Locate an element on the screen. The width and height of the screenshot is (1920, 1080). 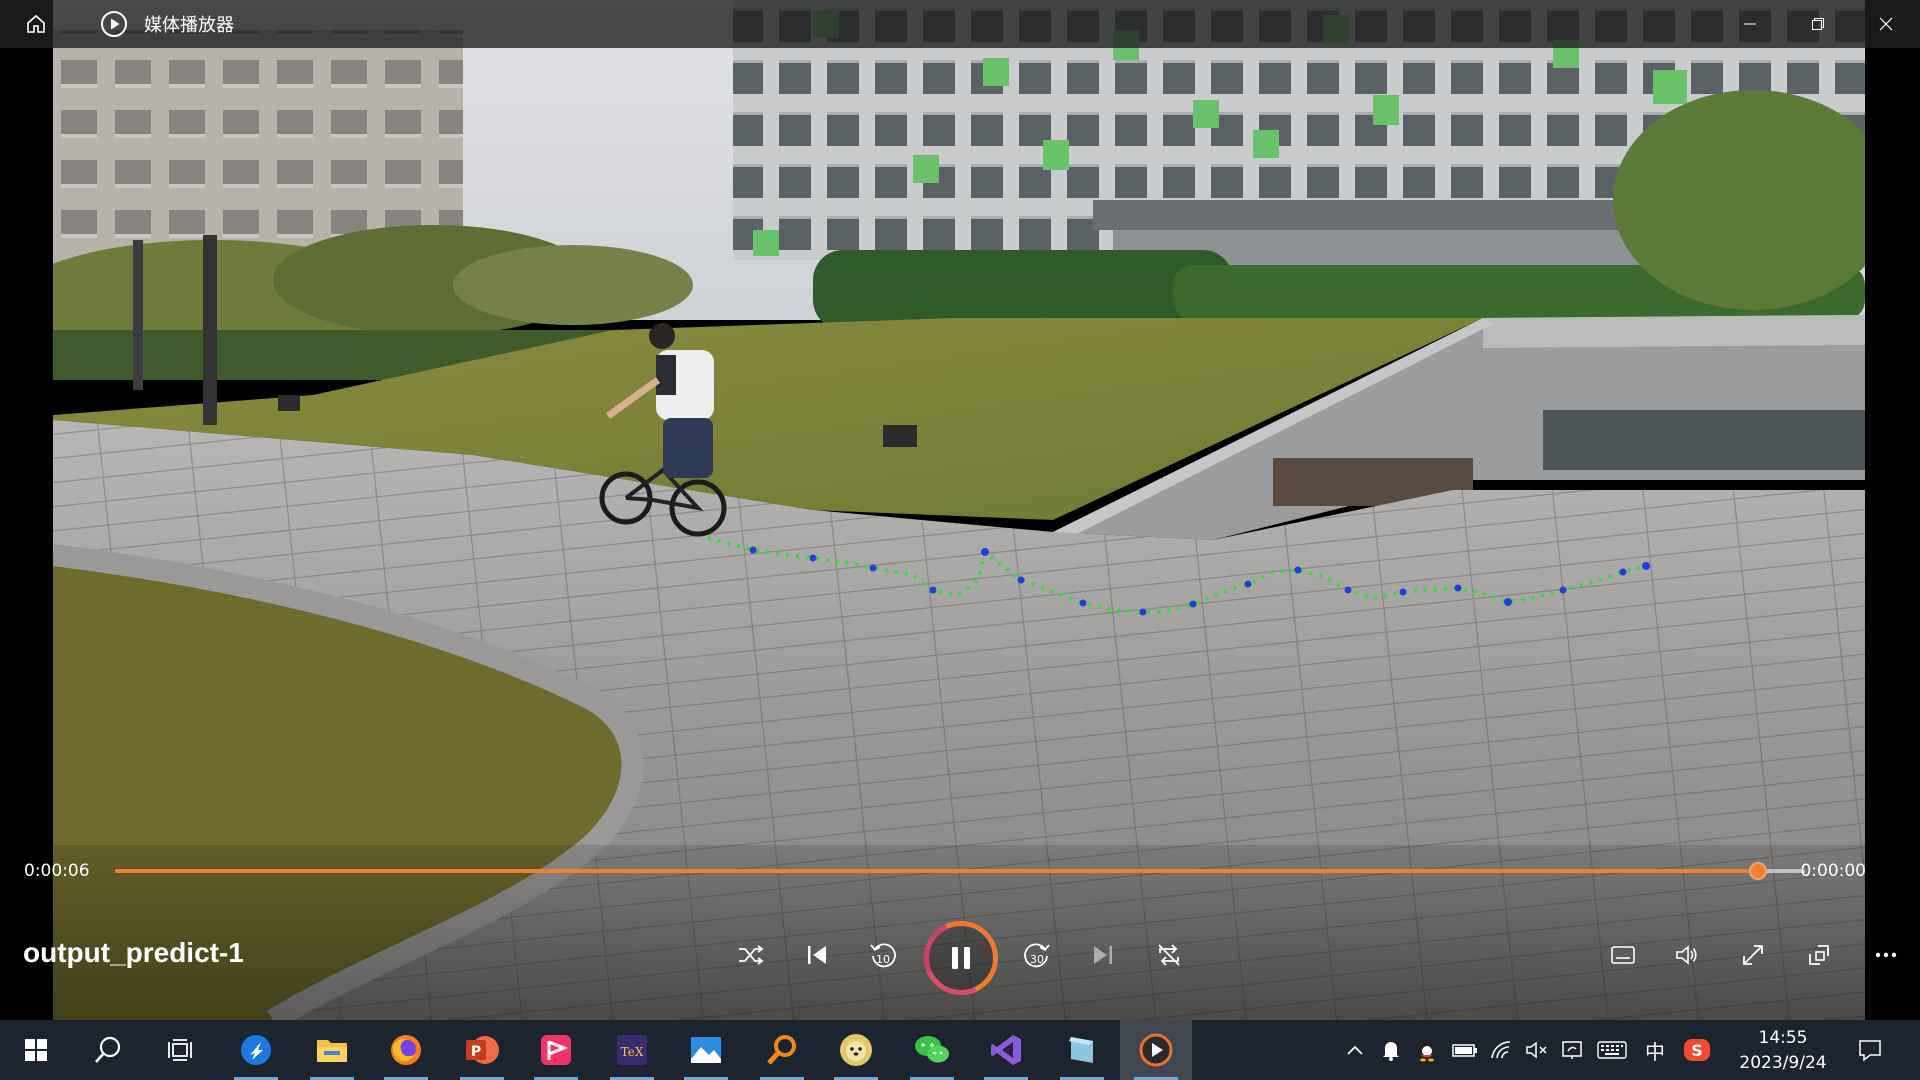
taskbar-app-media-player is located at coordinates (1156, 1050).